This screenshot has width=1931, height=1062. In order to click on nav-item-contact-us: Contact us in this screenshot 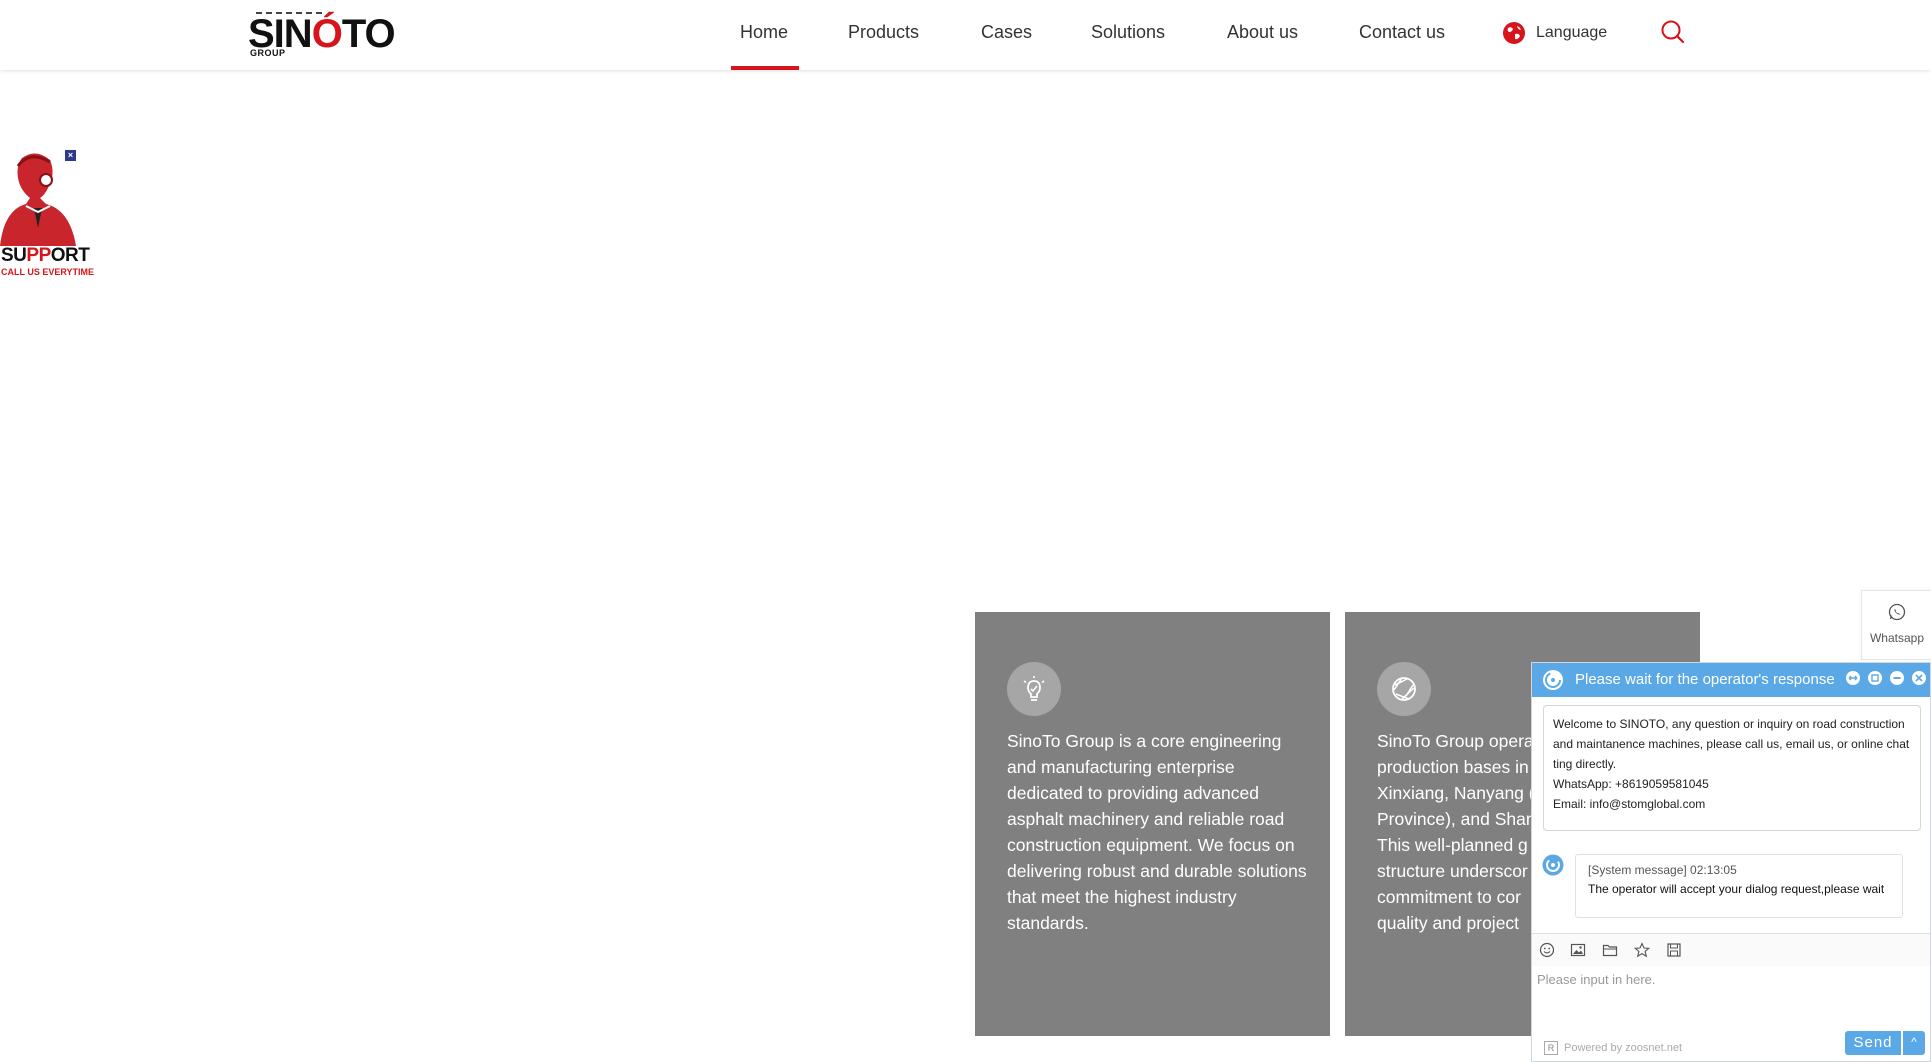, I will do `click(1402, 32)`.